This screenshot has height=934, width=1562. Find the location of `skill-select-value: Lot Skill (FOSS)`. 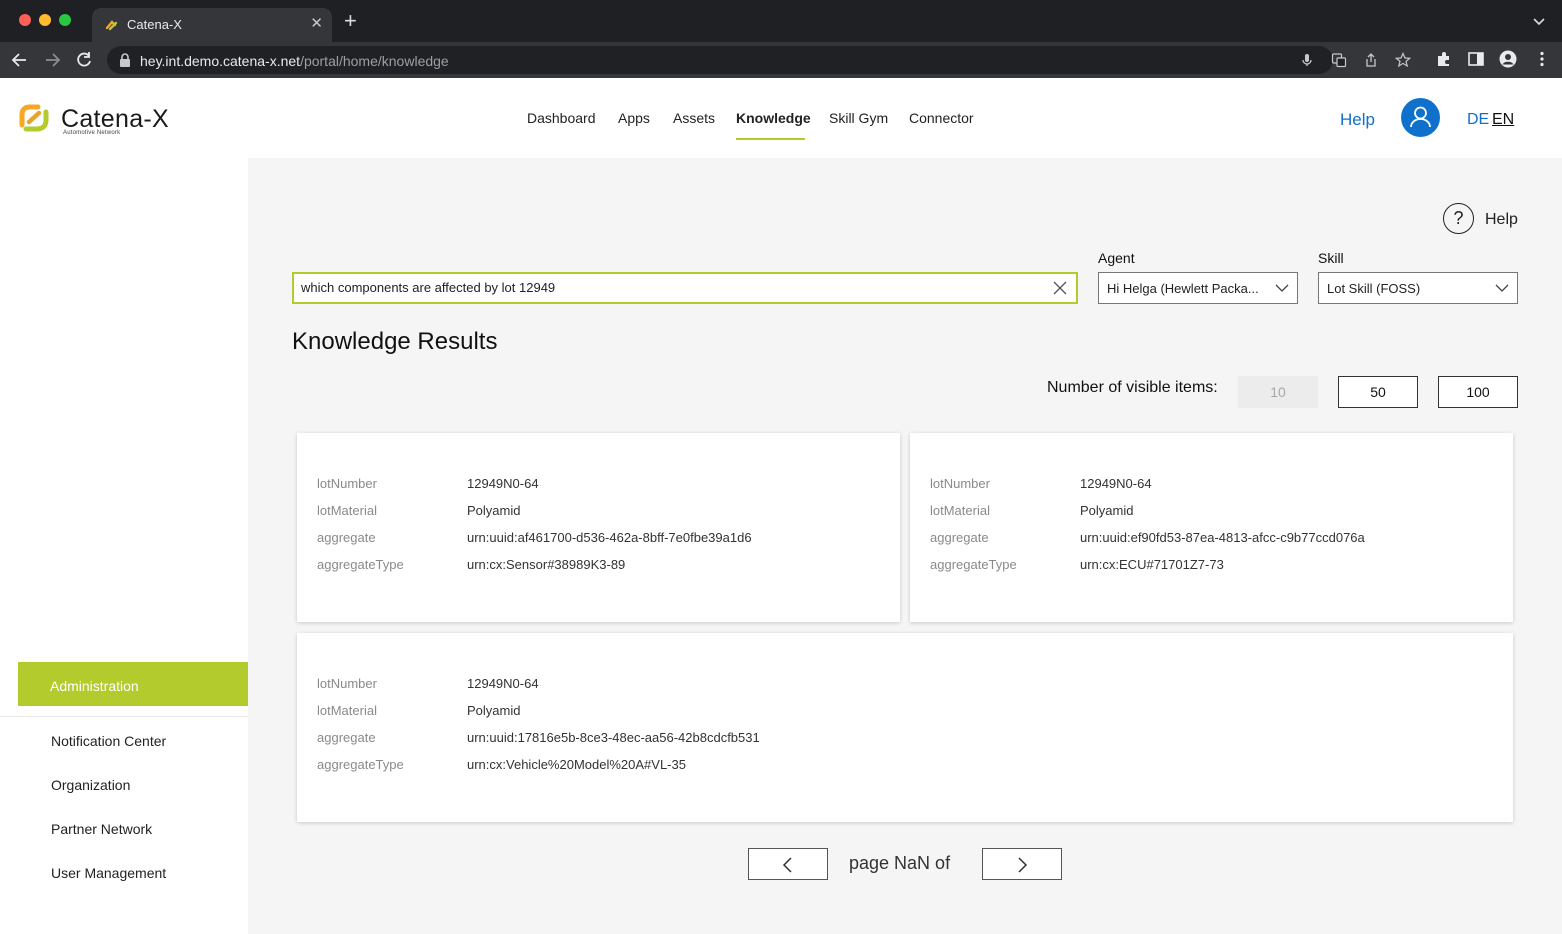

skill-select-value: Lot Skill (FOSS) is located at coordinates (1374, 288).